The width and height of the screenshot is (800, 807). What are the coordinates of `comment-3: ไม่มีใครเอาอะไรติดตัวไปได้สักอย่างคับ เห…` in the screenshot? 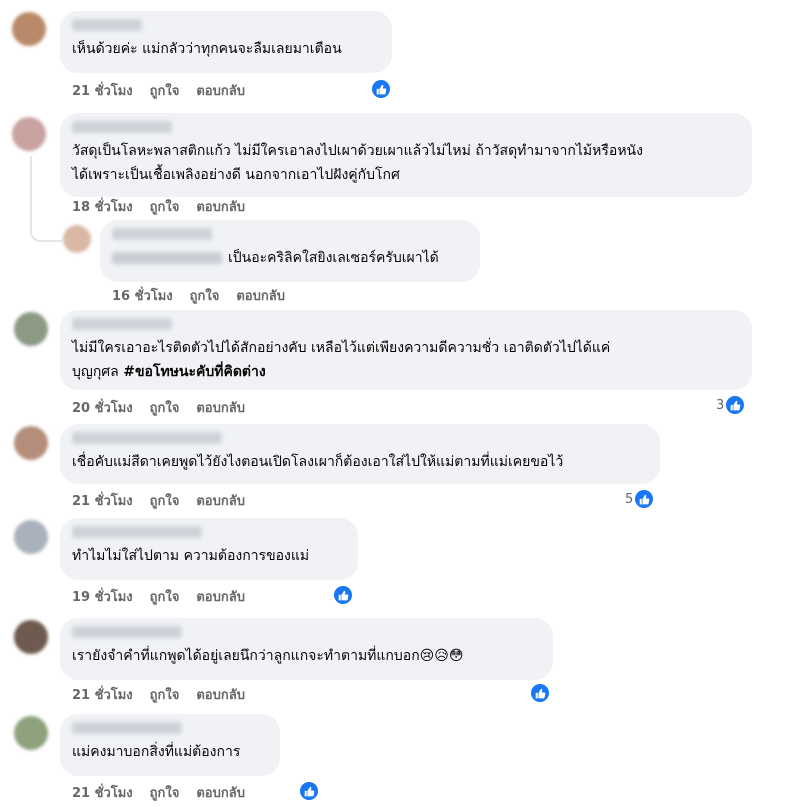 It's located at (400, 366).